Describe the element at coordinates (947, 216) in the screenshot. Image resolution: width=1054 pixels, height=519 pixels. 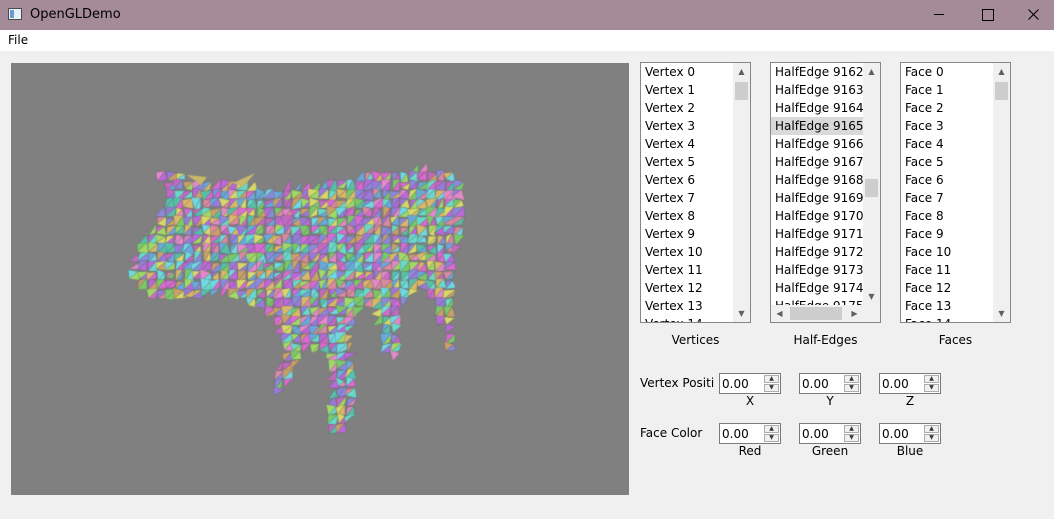
I see `list-item: Face 8` at that location.